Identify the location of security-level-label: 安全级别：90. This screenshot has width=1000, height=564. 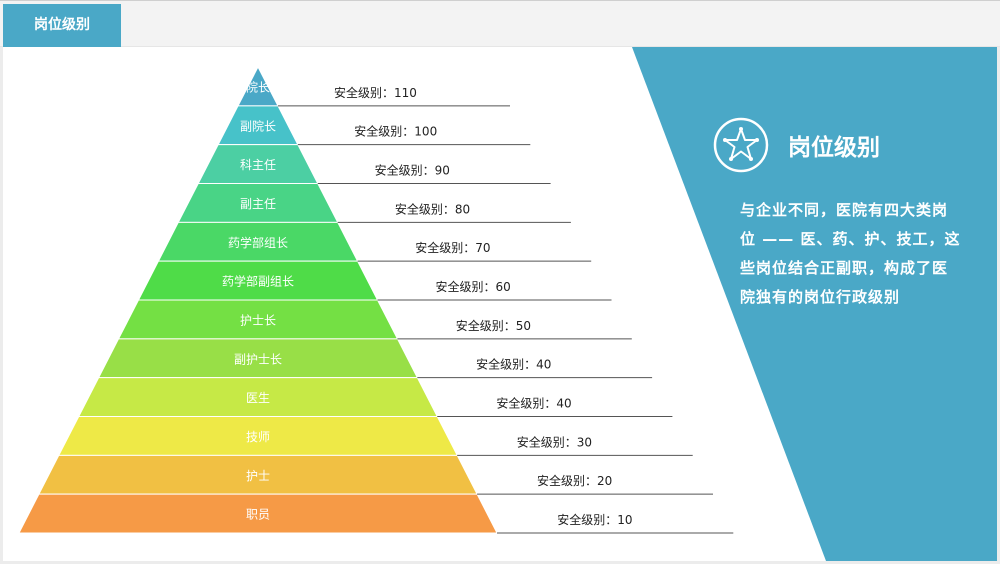
(412, 170).